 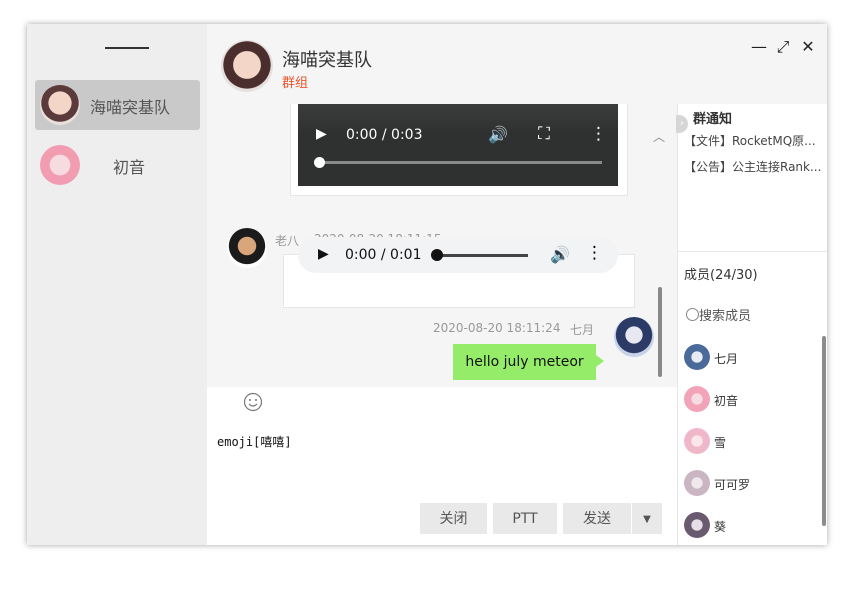 What do you see at coordinates (713, 119) in the screenshot?
I see `notice-title: 群通知` at bounding box center [713, 119].